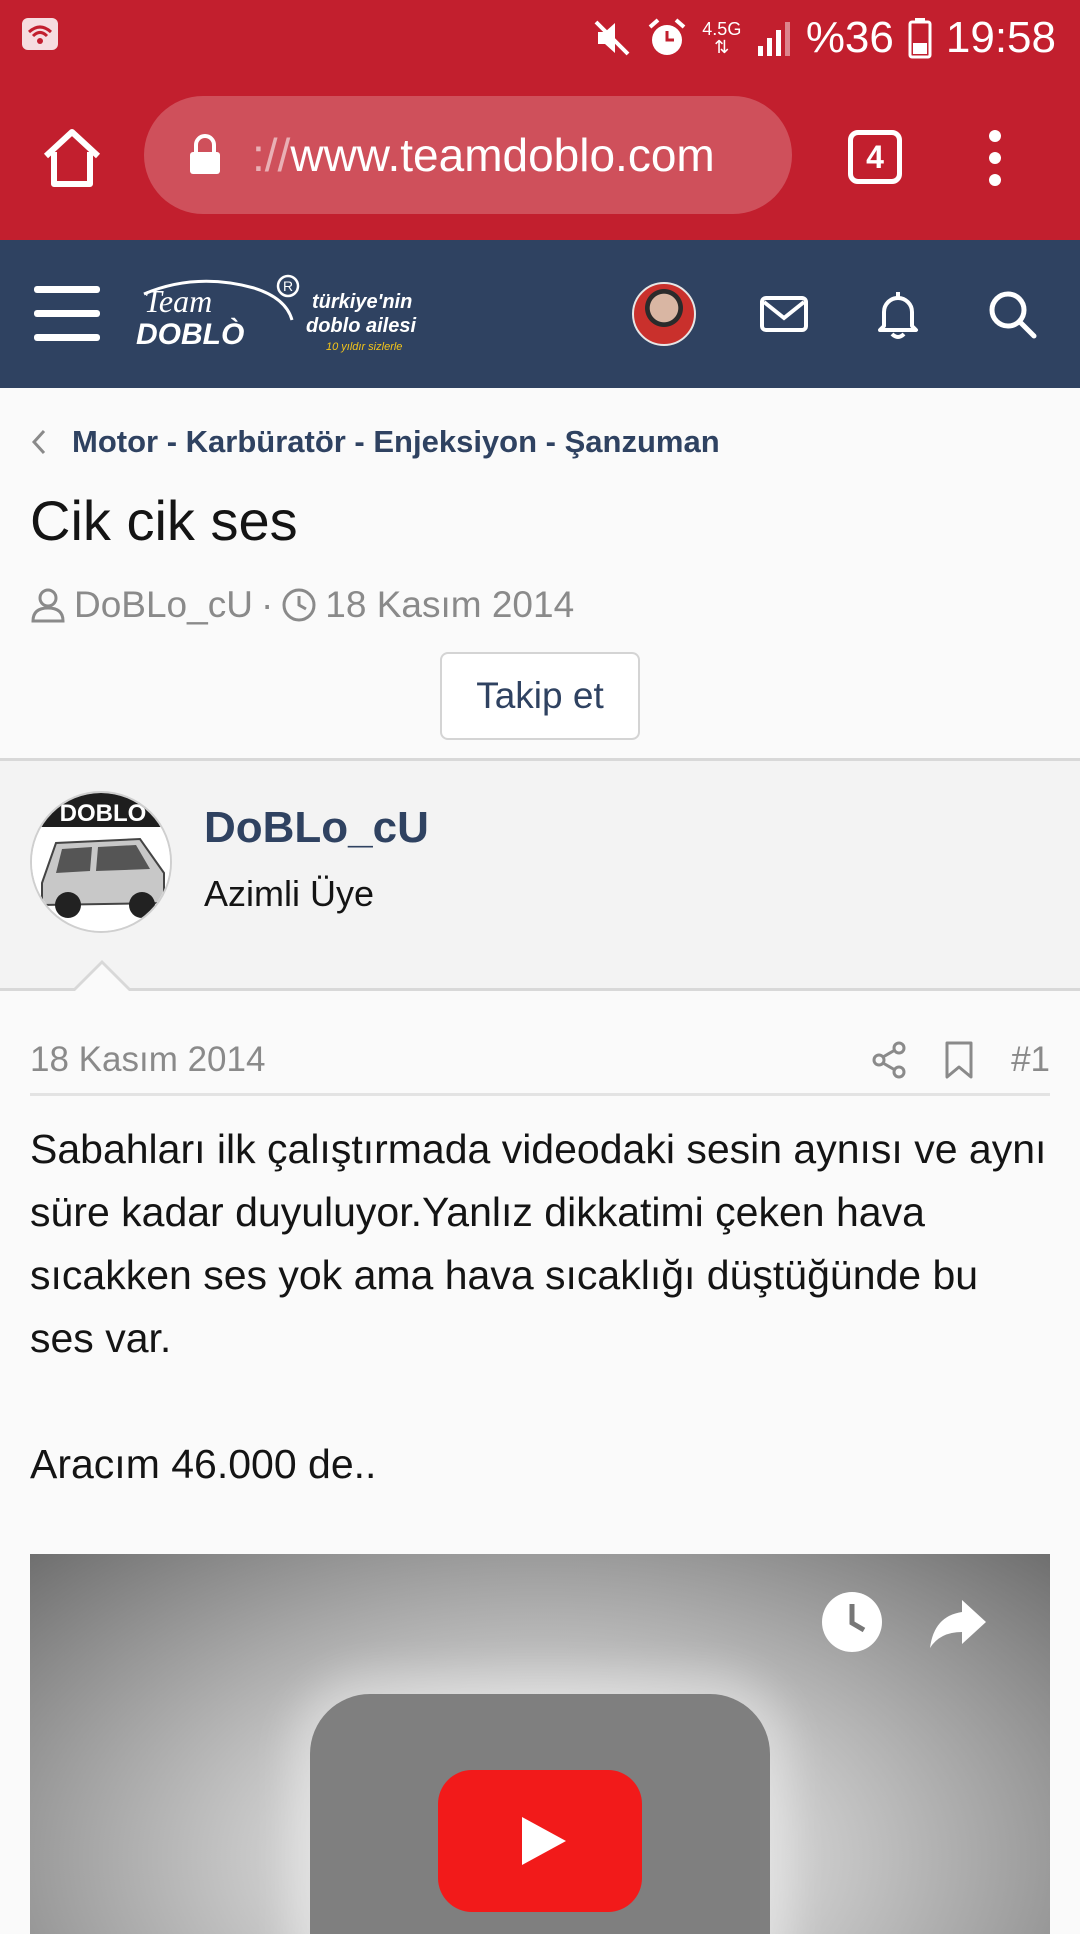  Describe the element at coordinates (540, 875) in the screenshot. I see `post-user-block: DOBLO DoBLo_cU Azimli Üye` at that location.